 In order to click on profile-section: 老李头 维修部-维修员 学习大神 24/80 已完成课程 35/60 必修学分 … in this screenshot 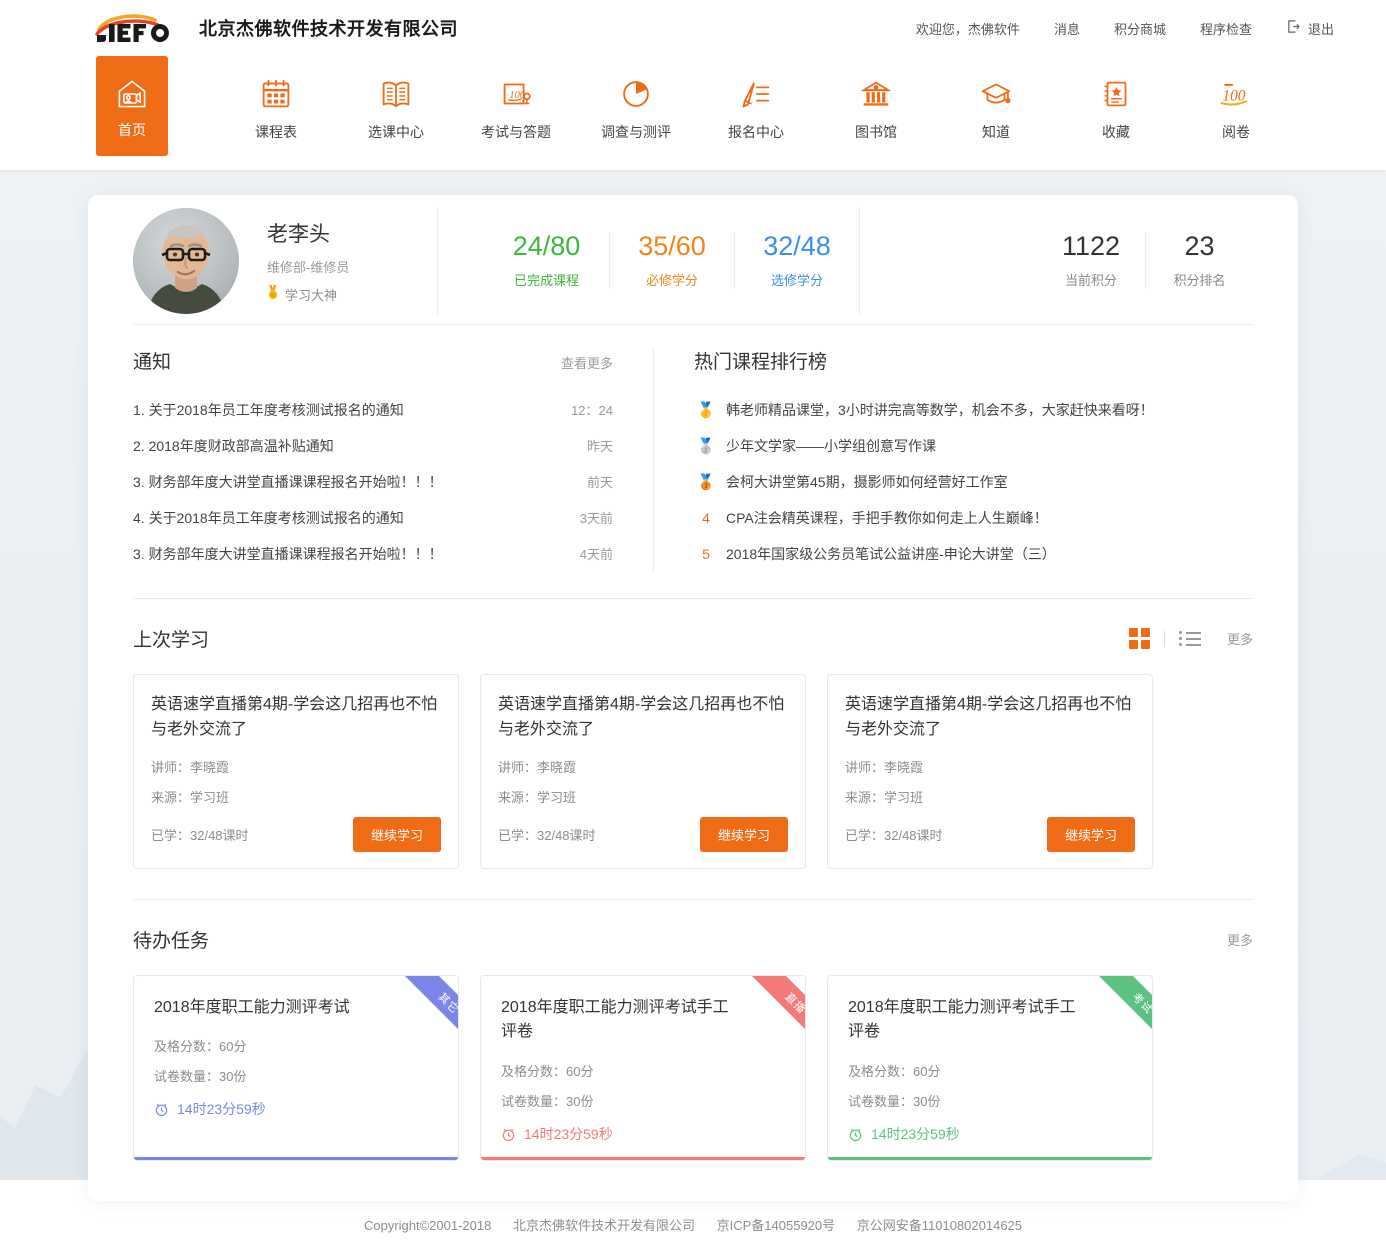, I will do `click(693, 260)`.